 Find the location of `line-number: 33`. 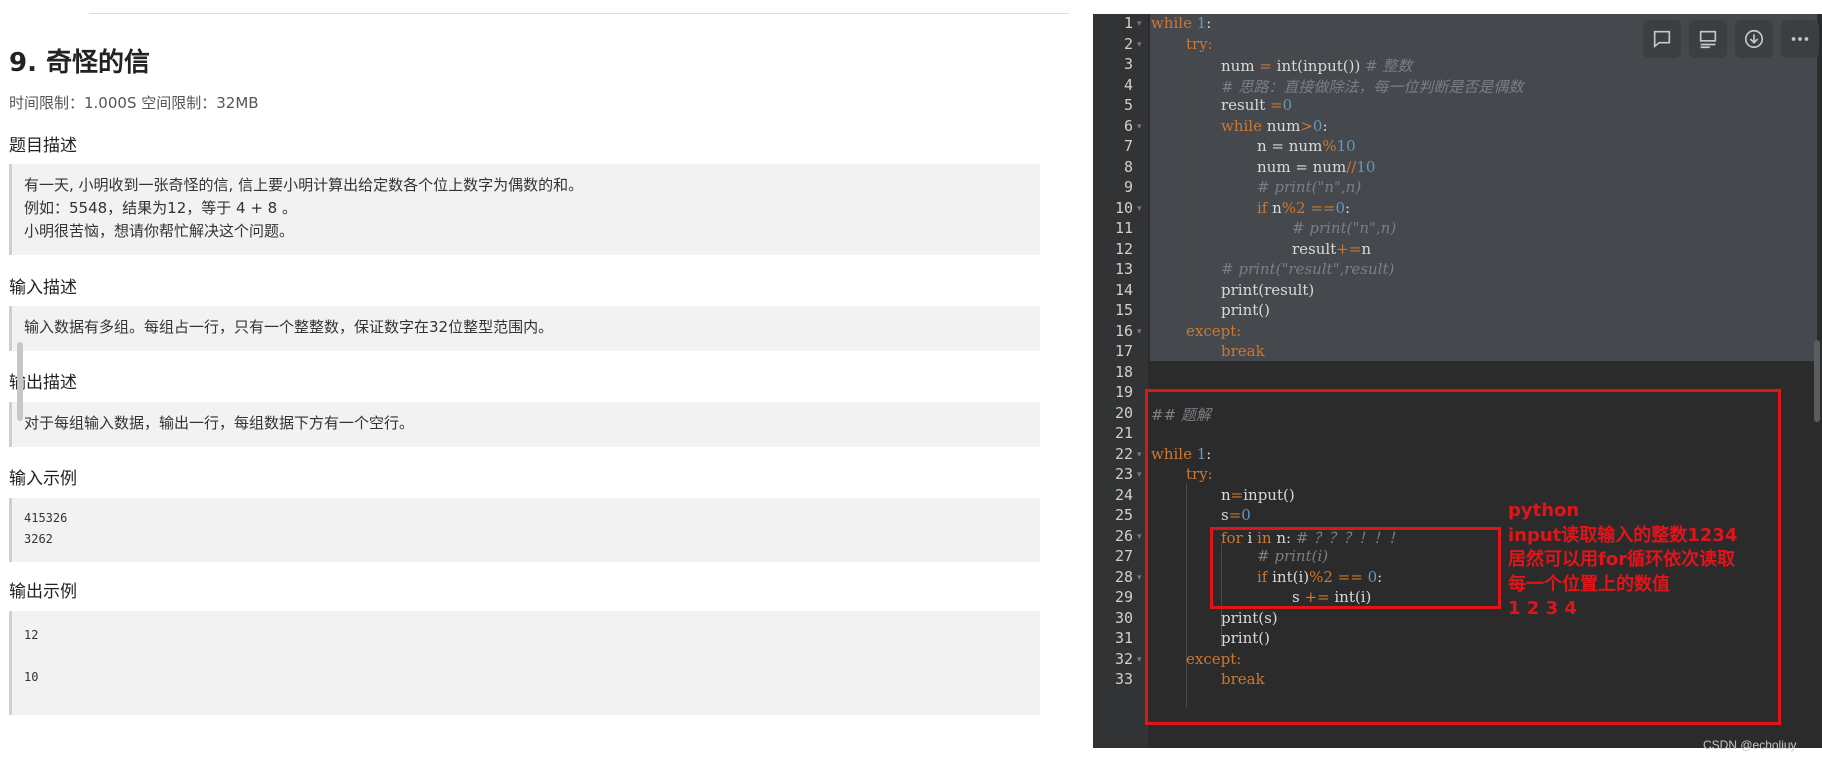

line-number: 33 is located at coordinates (1123, 679).